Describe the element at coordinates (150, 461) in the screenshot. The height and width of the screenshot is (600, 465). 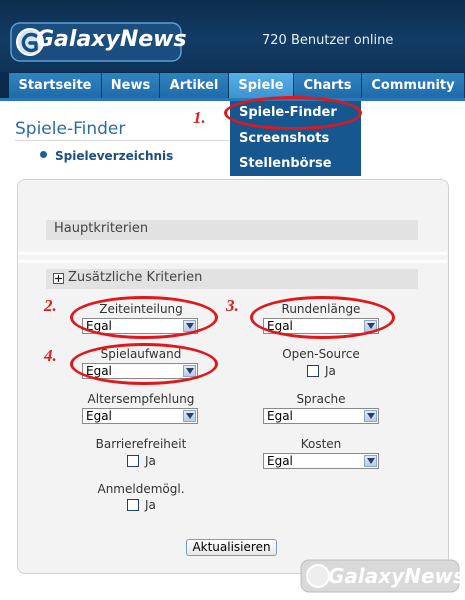
I see `barrierefreiheit-option-label: Ja` at that location.